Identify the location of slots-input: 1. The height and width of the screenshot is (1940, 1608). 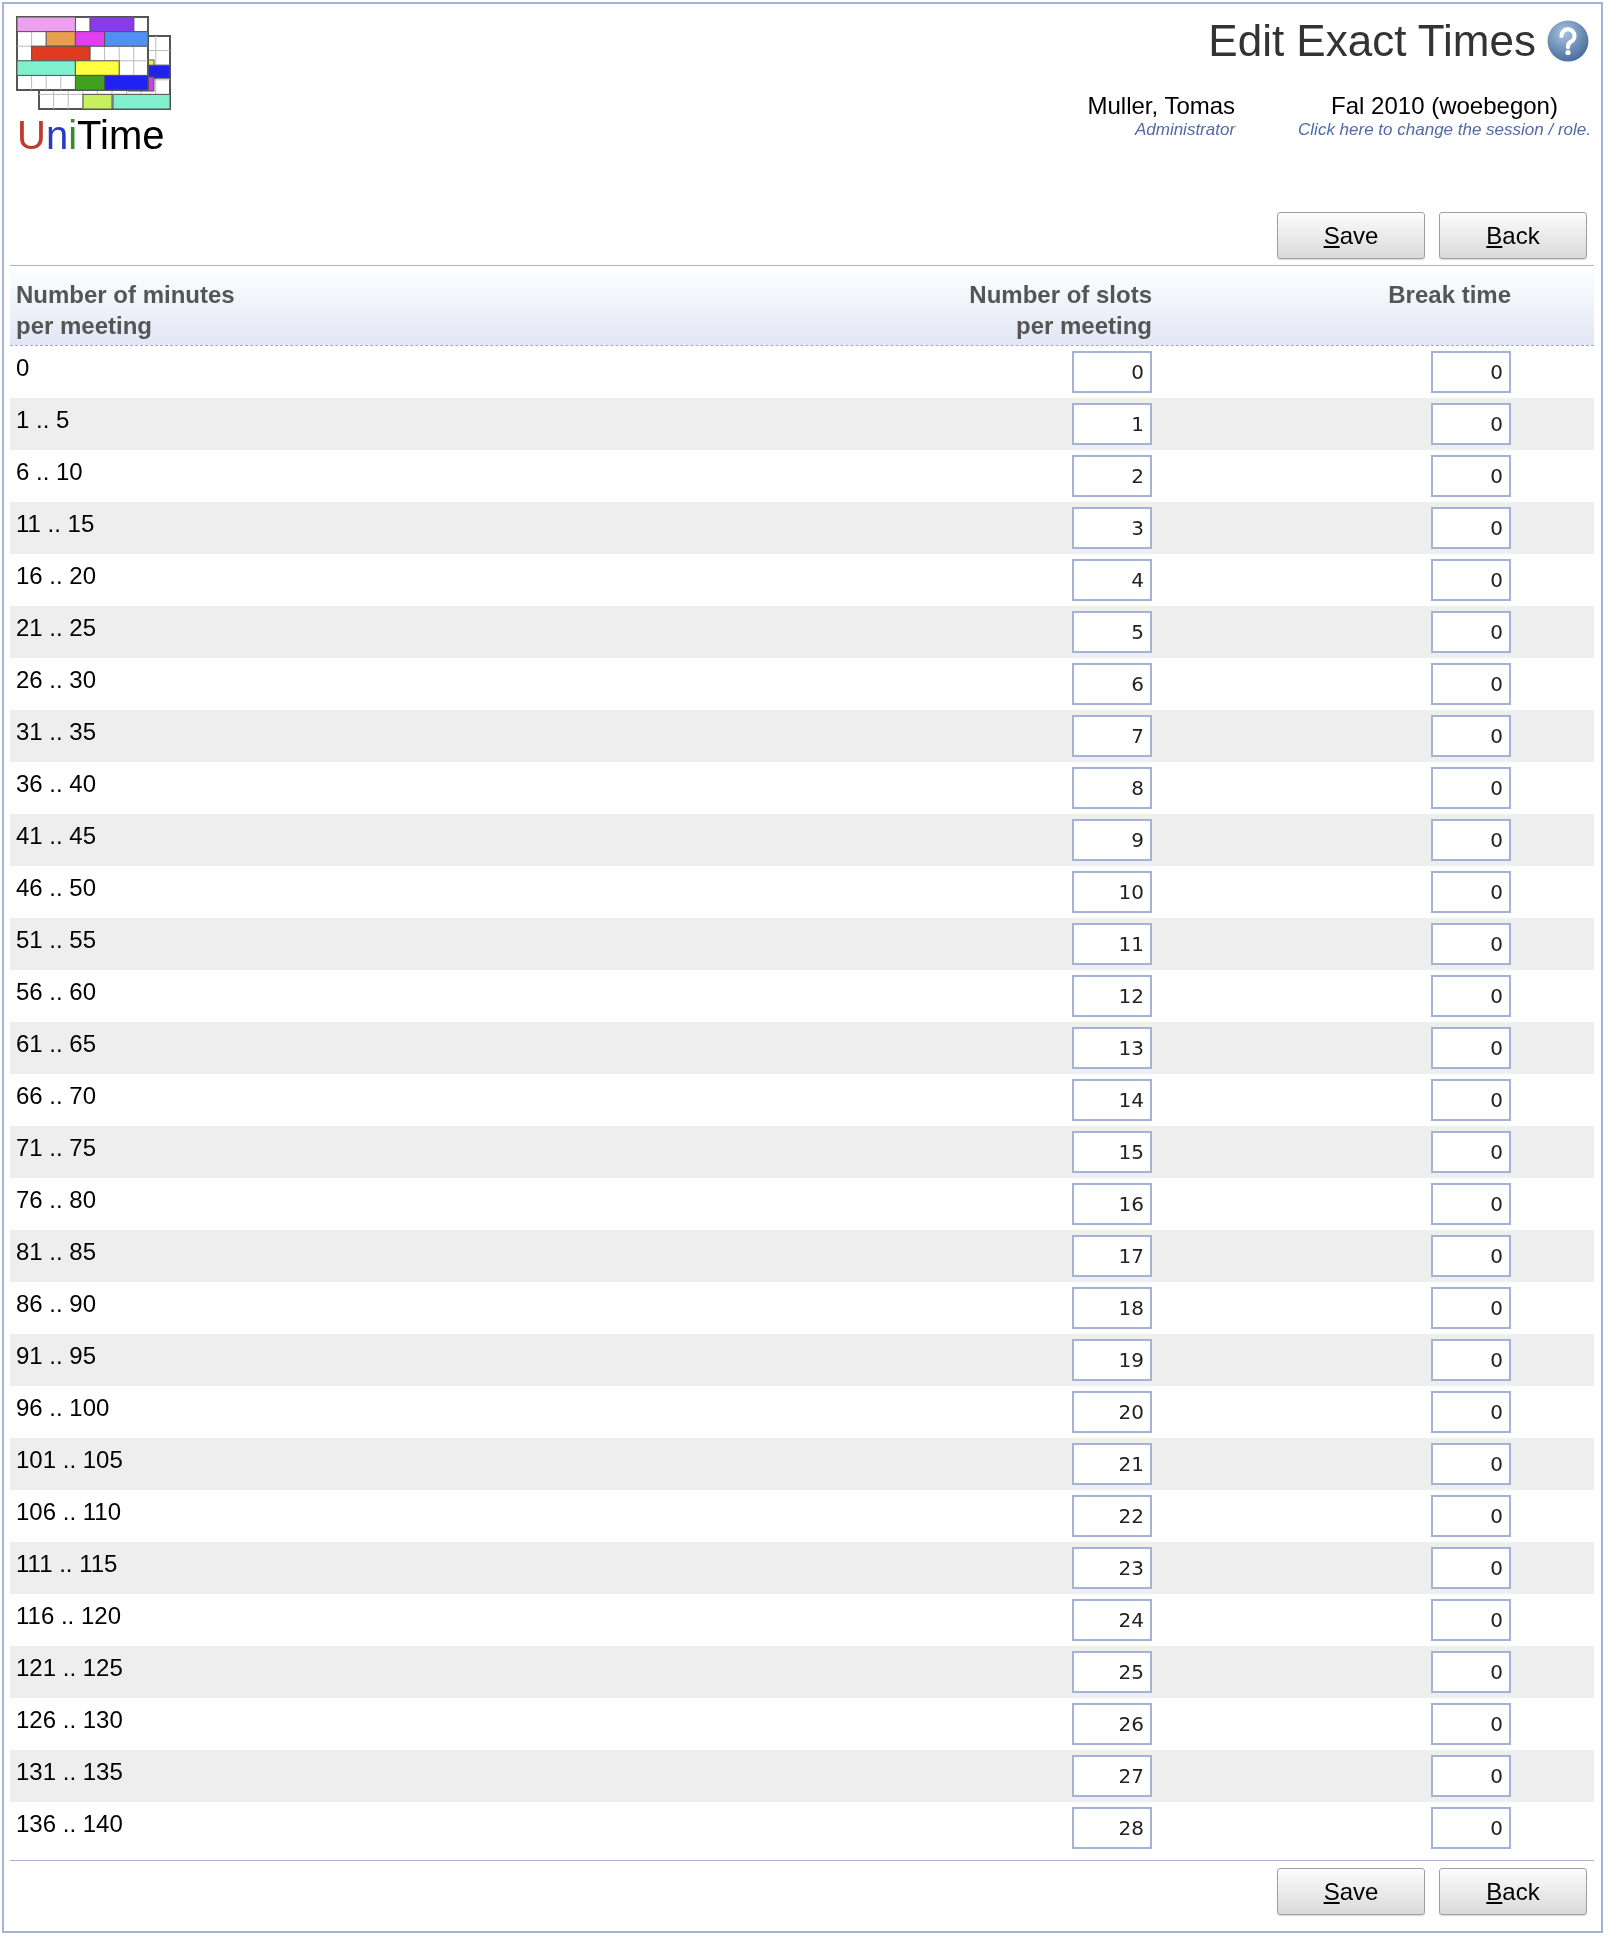
(1112, 424).